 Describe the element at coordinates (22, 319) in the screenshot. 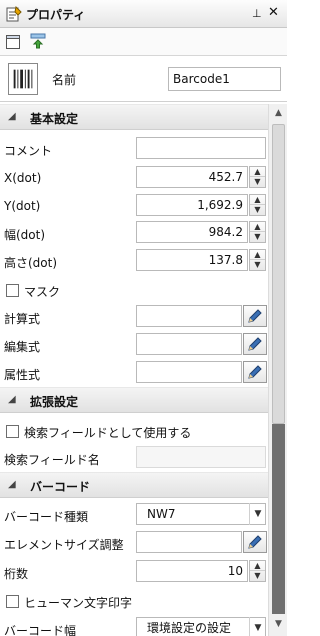

I see `calc-label: 計算式` at that location.